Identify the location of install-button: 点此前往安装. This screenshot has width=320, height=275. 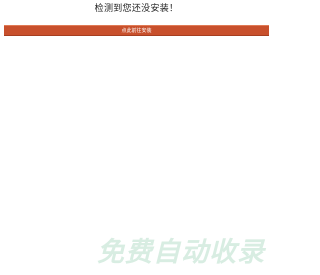
(136, 30).